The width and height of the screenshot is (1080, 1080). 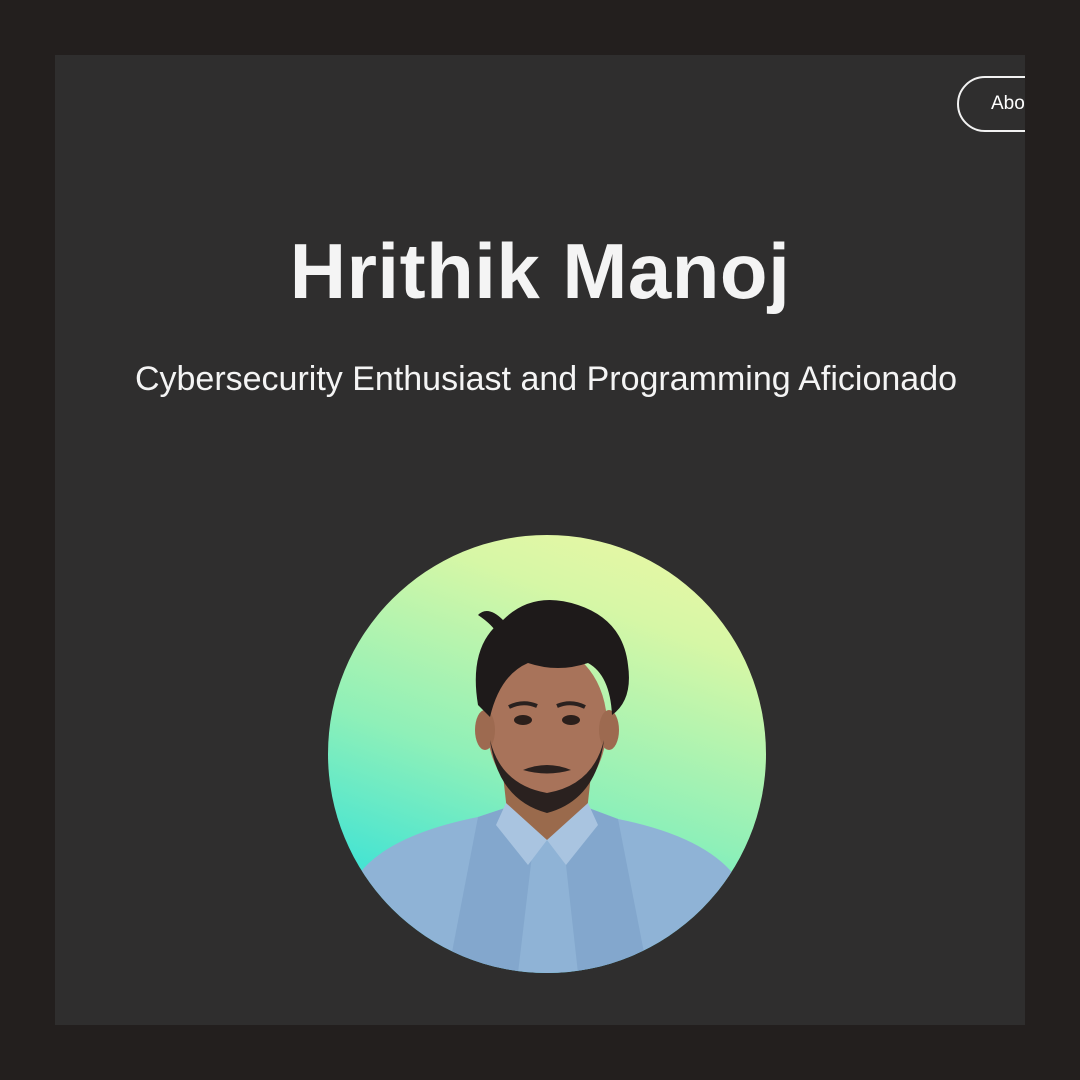 What do you see at coordinates (991, 104) in the screenshot?
I see `about-nav-button: About` at bounding box center [991, 104].